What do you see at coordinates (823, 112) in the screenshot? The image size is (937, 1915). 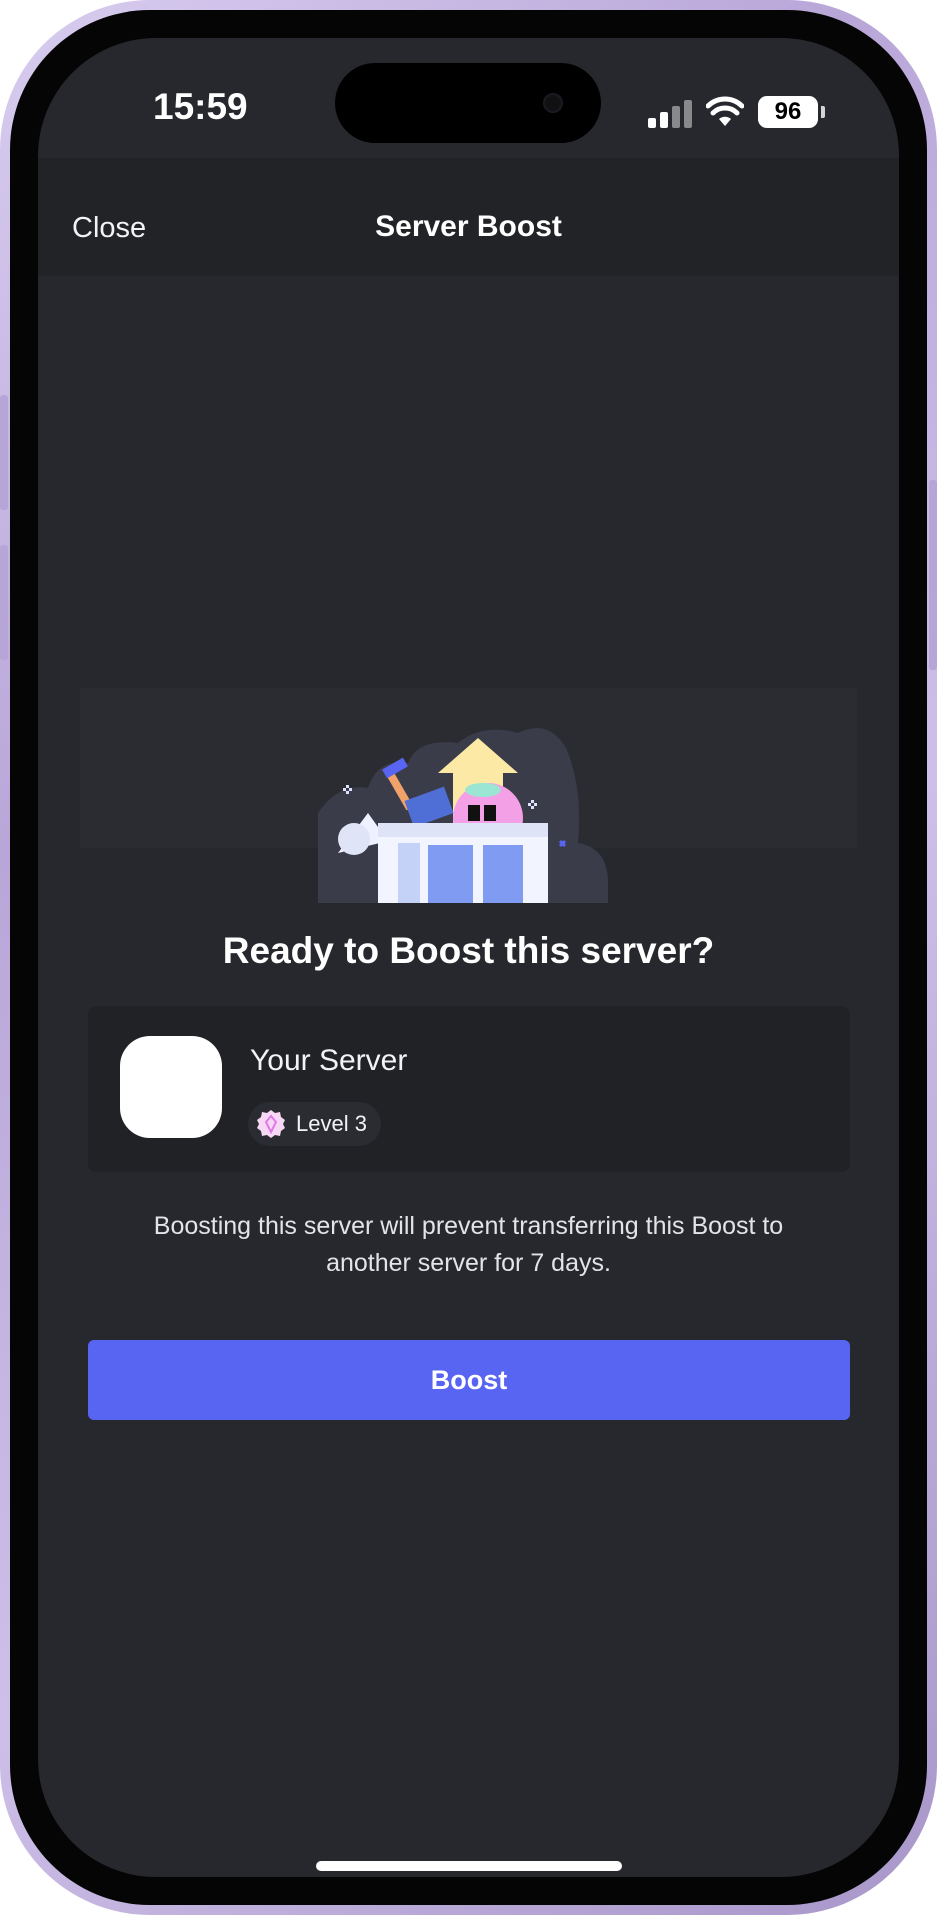 I see `battery-cap` at bounding box center [823, 112].